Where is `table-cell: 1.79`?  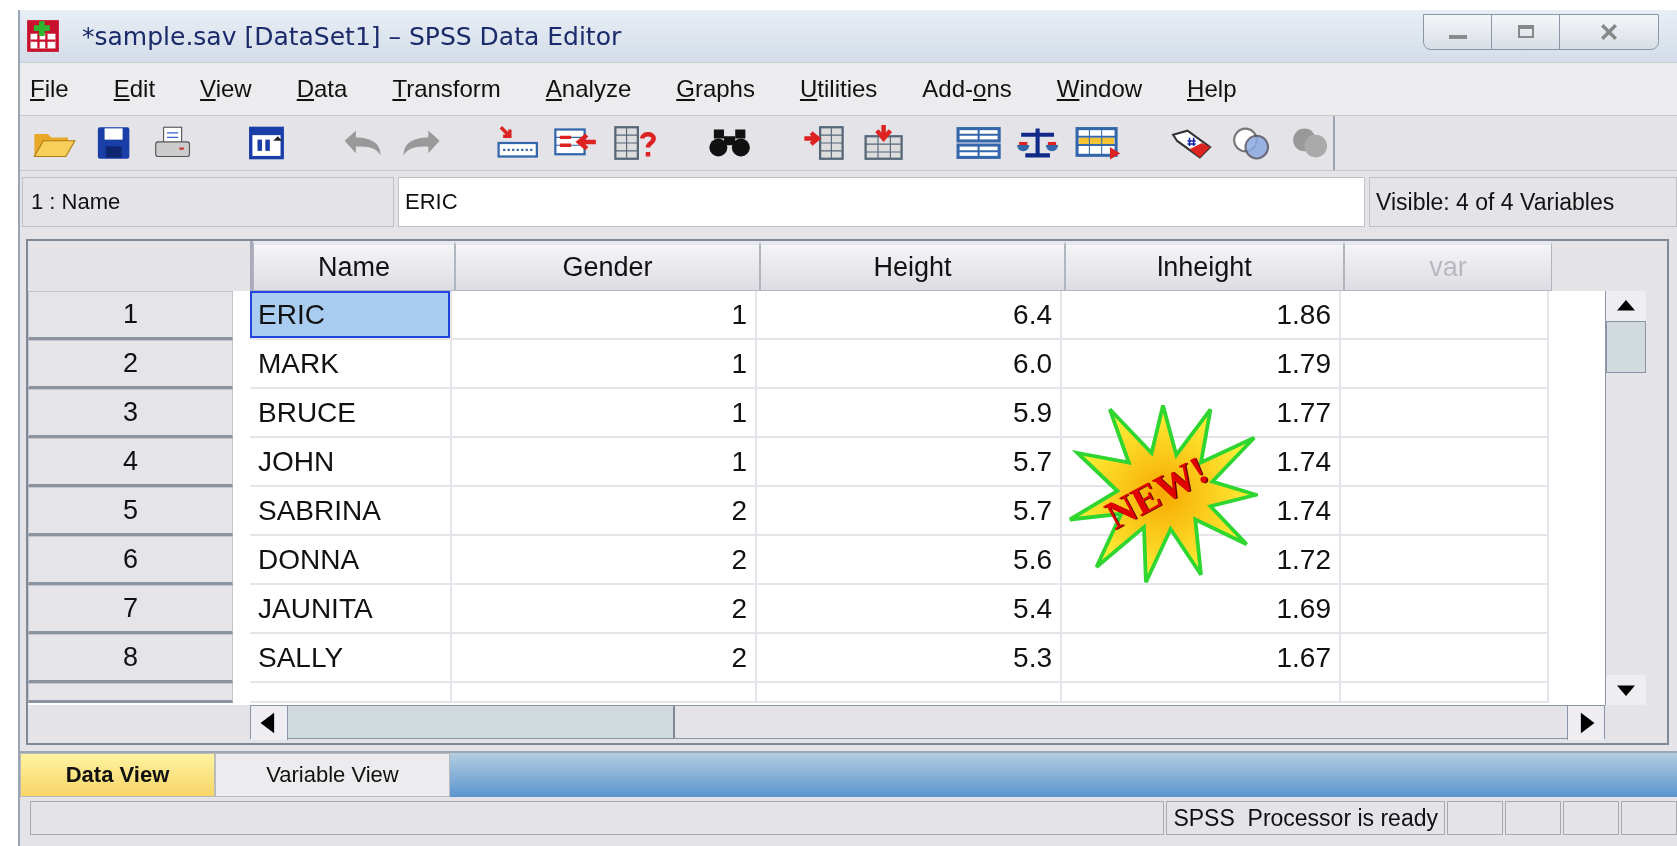 table-cell: 1.79 is located at coordinates (1303, 363).